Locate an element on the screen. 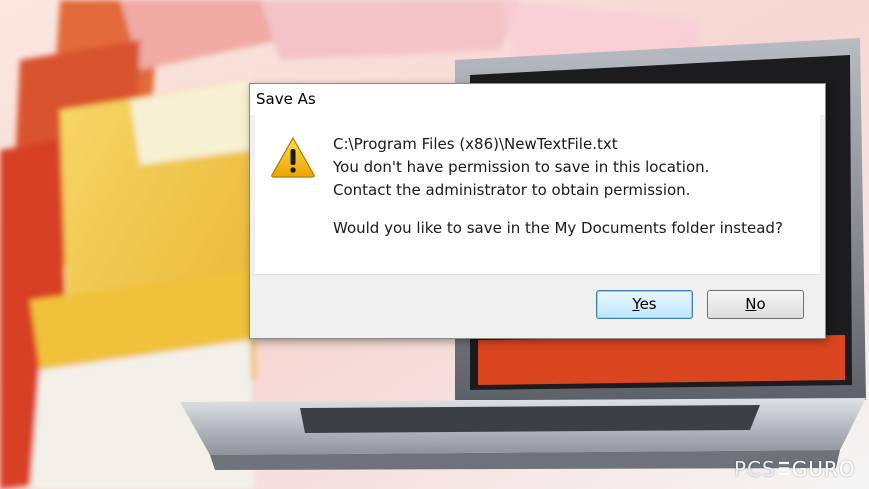 Image resolution: width=869 pixels, height=489 pixels. no-button: No is located at coordinates (755, 304).